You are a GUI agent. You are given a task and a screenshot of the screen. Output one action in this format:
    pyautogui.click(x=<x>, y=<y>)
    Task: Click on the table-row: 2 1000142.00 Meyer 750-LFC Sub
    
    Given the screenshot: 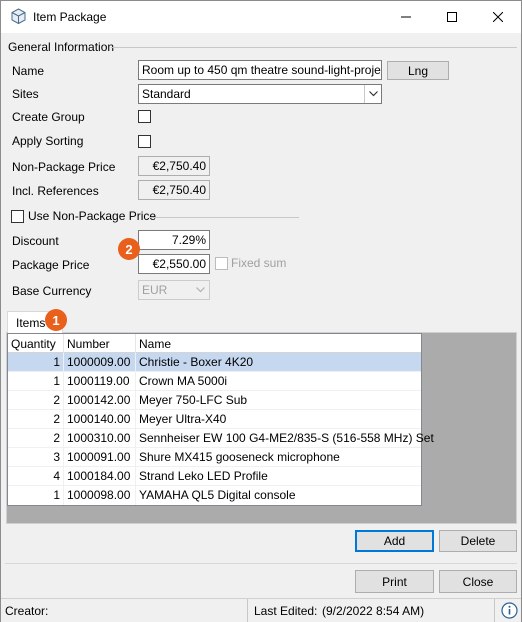 What is the action you would take?
    pyautogui.click(x=214, y=400)
    